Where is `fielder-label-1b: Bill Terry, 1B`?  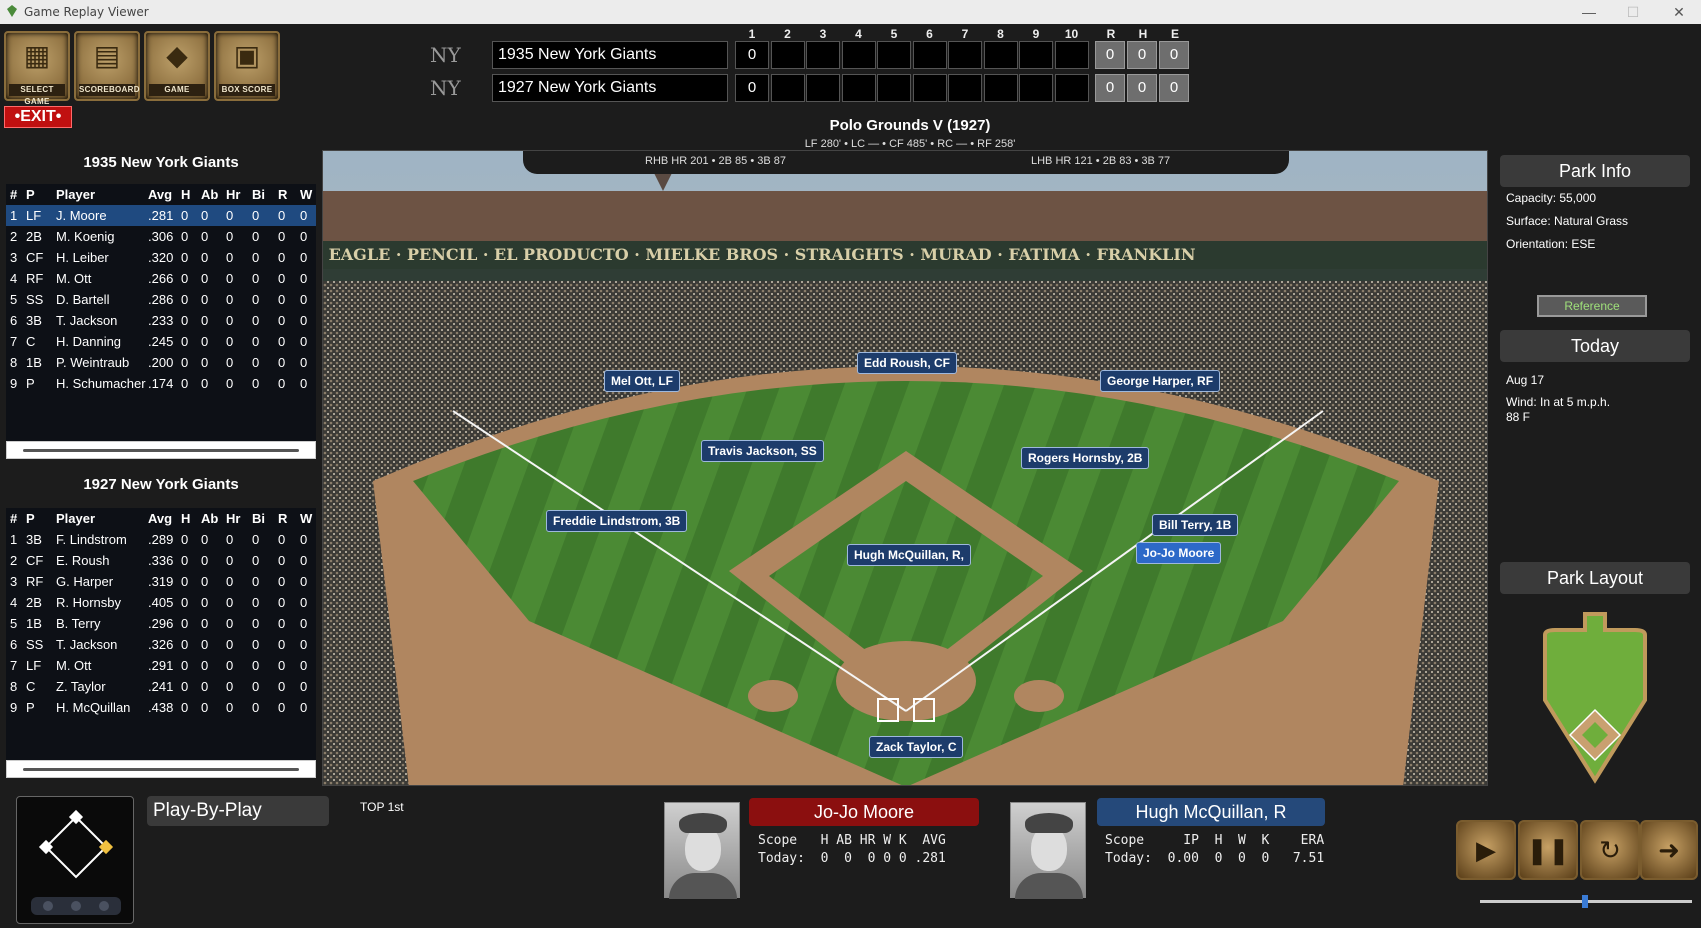 fielder-label-1b: Bill Terry, 1B is located at coordinates (1195, 525).